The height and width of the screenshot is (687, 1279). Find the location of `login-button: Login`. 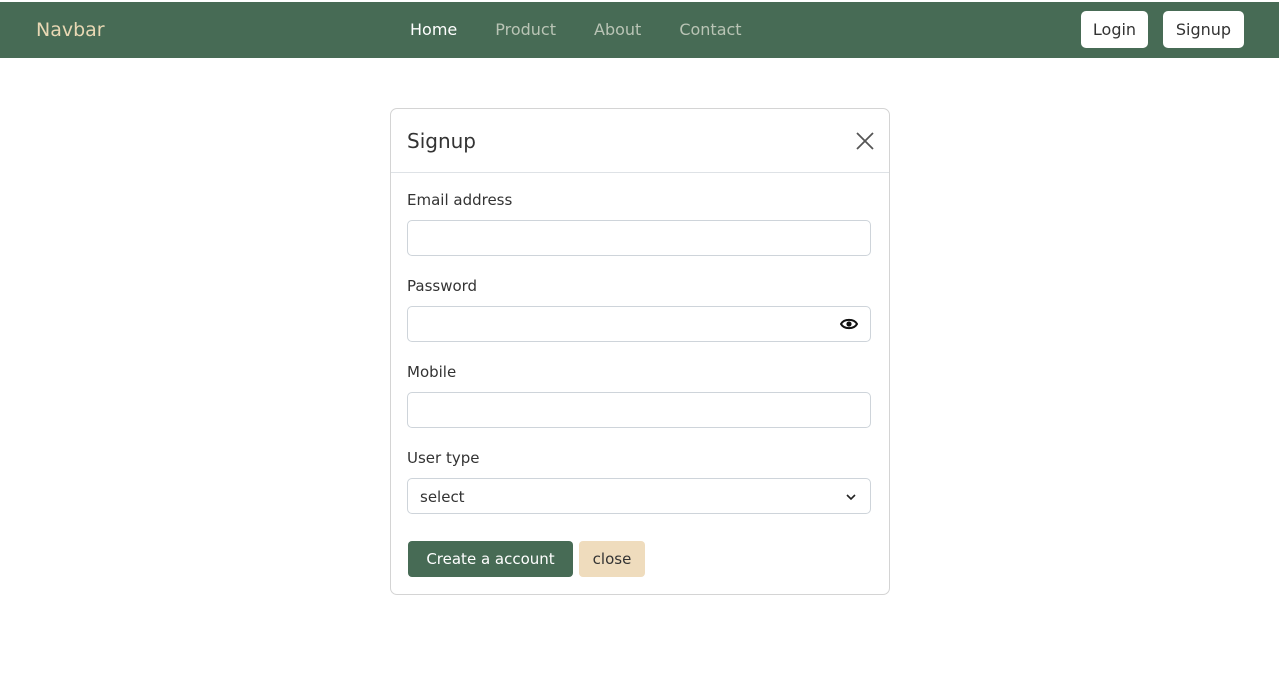

login-button: Login is located at coordinates (1114, 29).